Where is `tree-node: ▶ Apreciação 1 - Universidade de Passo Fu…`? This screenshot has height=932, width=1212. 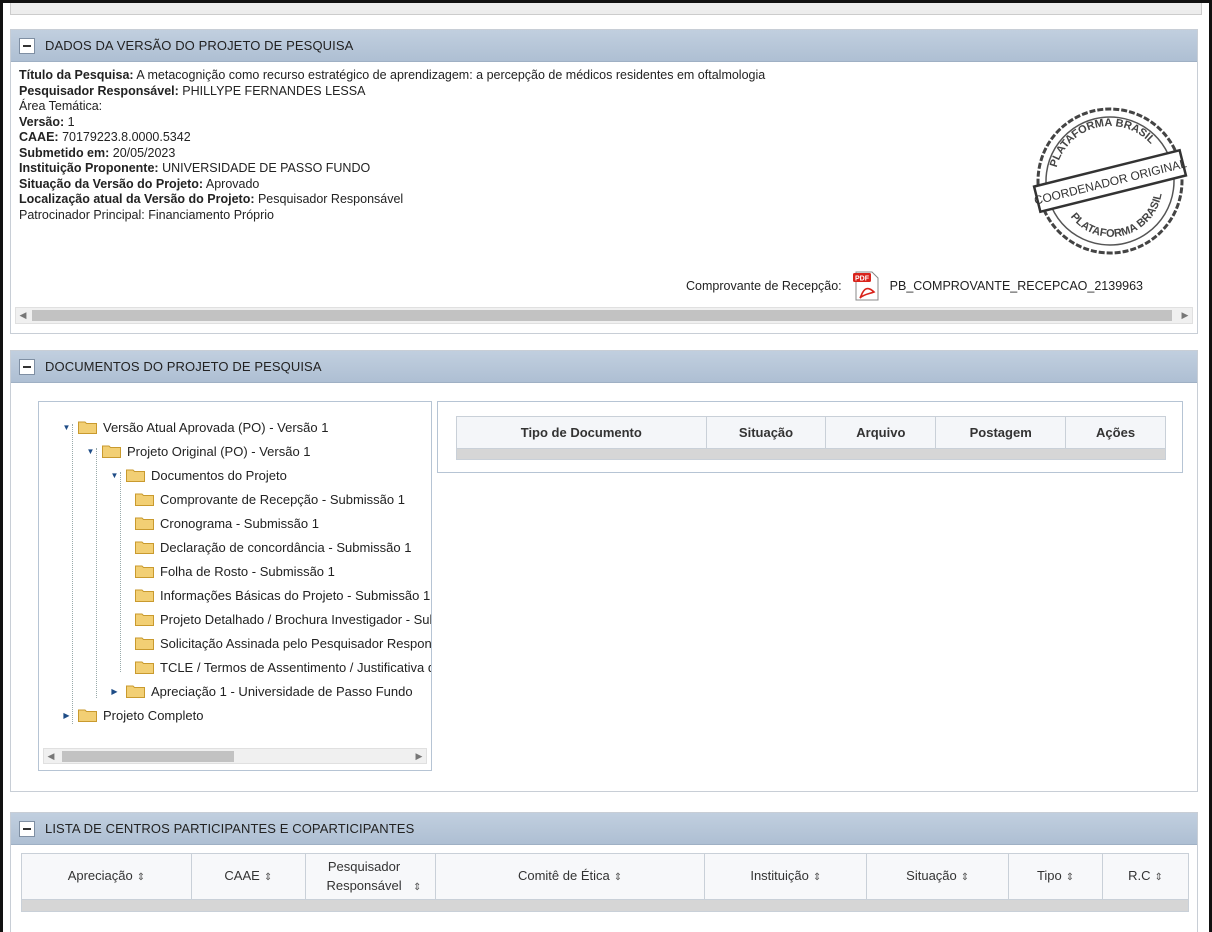
tree-node: ▶ Apreciação 1 - Universidade de Passo Fu… is located at coordinates (261, 691).